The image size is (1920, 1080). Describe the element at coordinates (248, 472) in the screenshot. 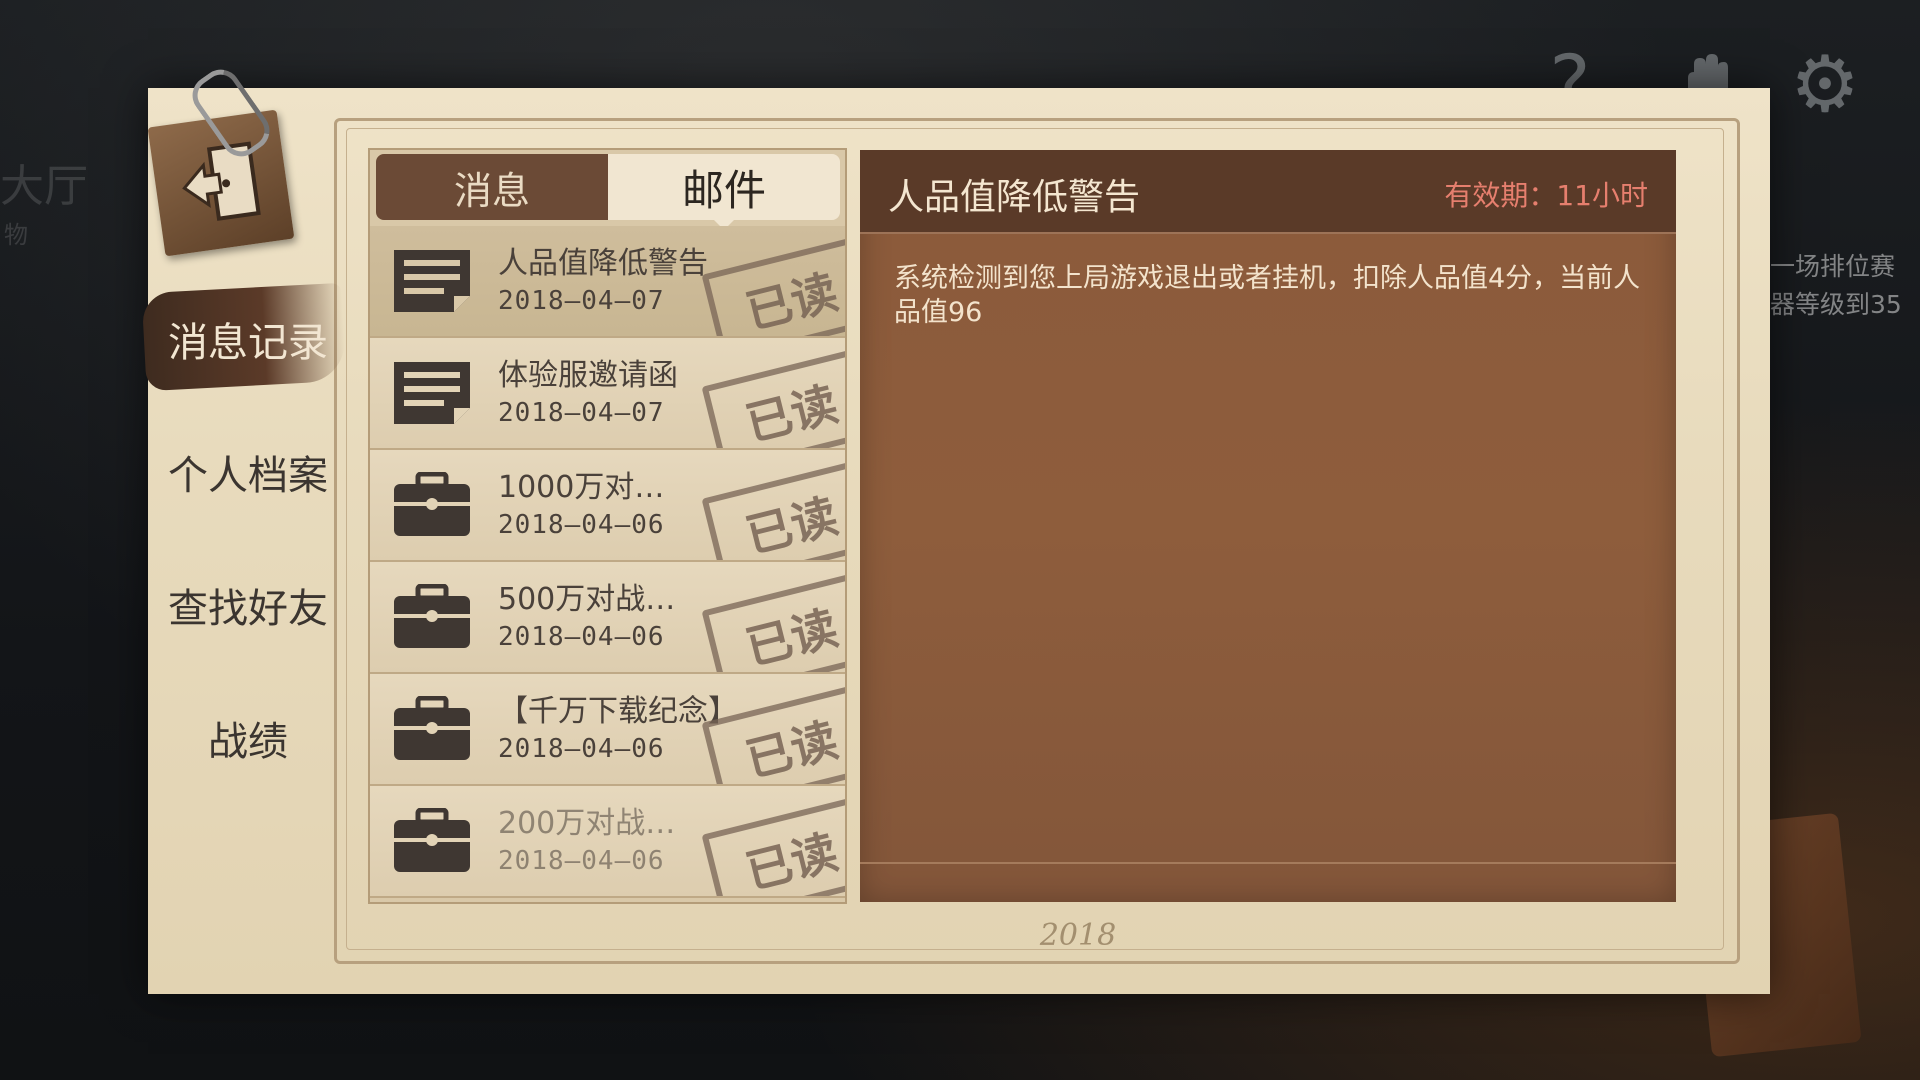

I see `nav-item-profile: 个人档案` at that location.